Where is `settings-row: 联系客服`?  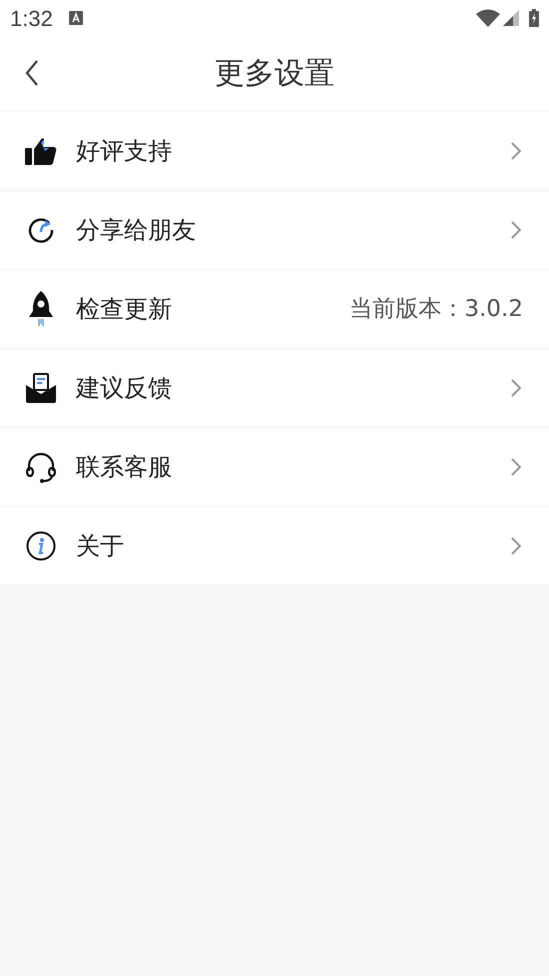
settings-row: 联系客服 is located at coordinates (274, 467).